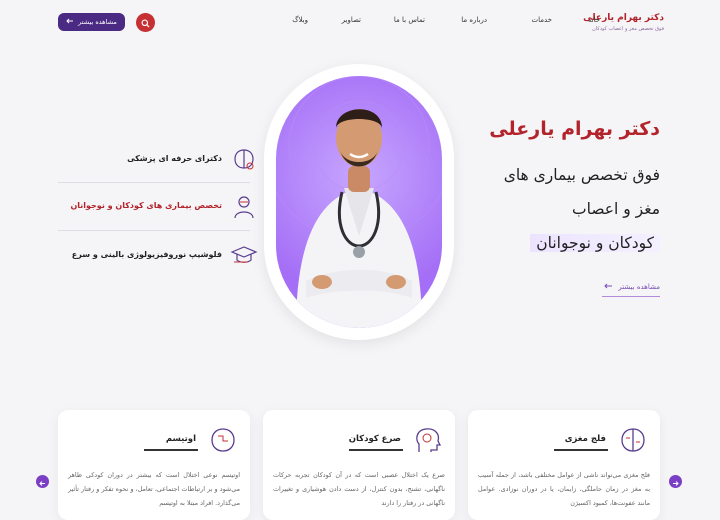 Image resolution: width=720 pixels, height=520 pixels. I want to click on nav-blog: وبلاگ, so click(300, 20).